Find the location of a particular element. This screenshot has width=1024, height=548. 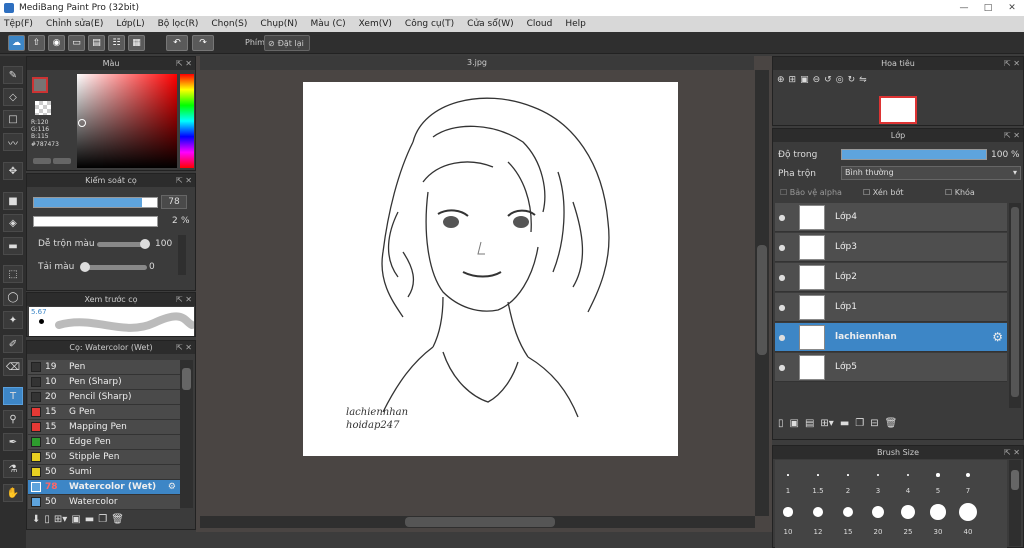

fill-rect-icon: ■ is located at coordinates (13, 201).